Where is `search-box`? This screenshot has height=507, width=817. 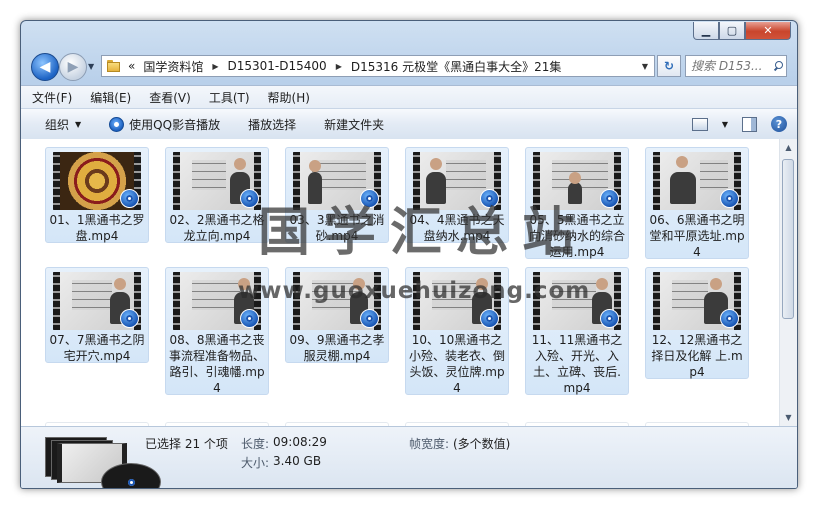 search-box is located at coordinates (736, 66).